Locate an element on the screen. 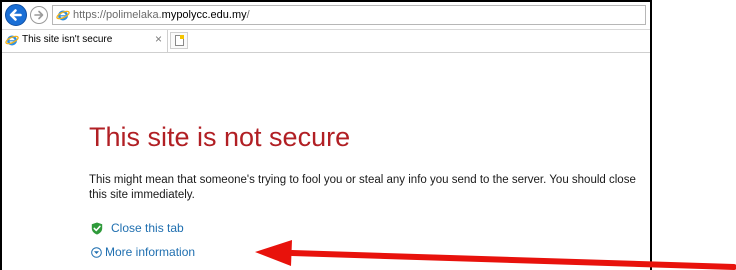  tab-active: This site isn't secure × is located at coordinates (85, 41).